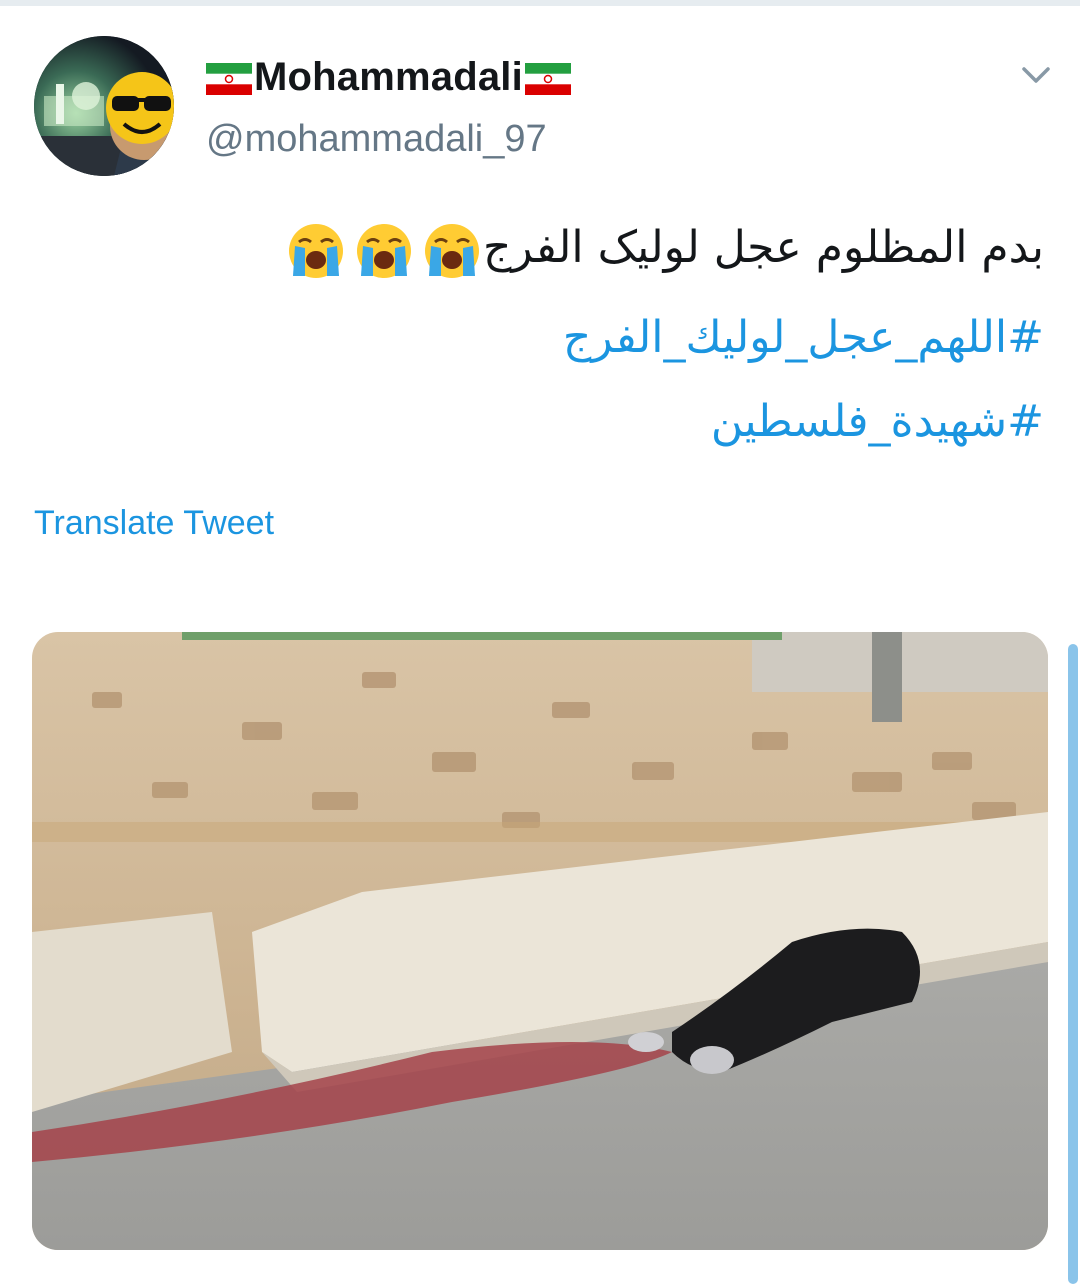 The image size is (1080, 1284). Describe the element at coordinates (1073, 964) in the screenshot. I see `scrollbar` at that location.